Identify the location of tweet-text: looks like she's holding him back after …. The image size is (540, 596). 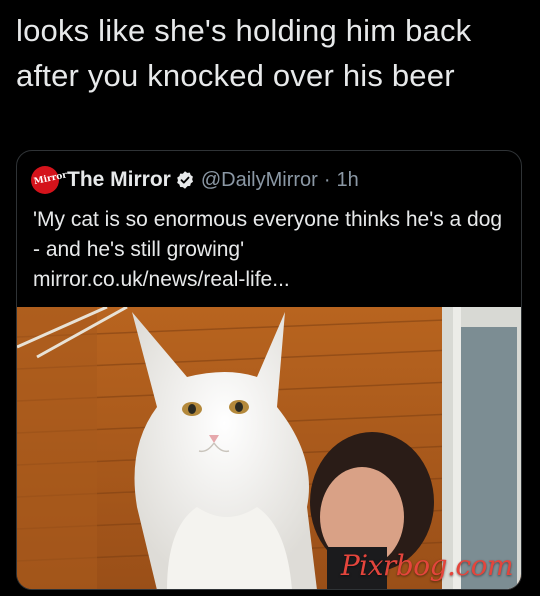
(244, 53).